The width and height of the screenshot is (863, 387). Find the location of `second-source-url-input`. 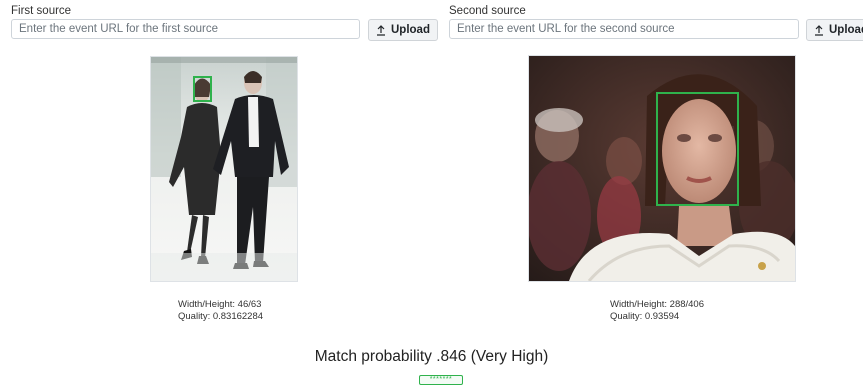

second-source-url-input is located at coordinates (624, 29).